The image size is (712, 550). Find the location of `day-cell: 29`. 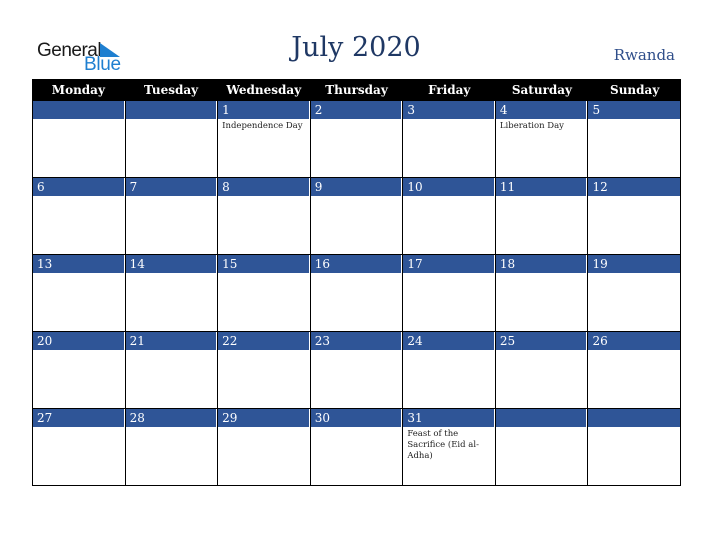

day-cell: 29 is located at coordinates (263, 447).